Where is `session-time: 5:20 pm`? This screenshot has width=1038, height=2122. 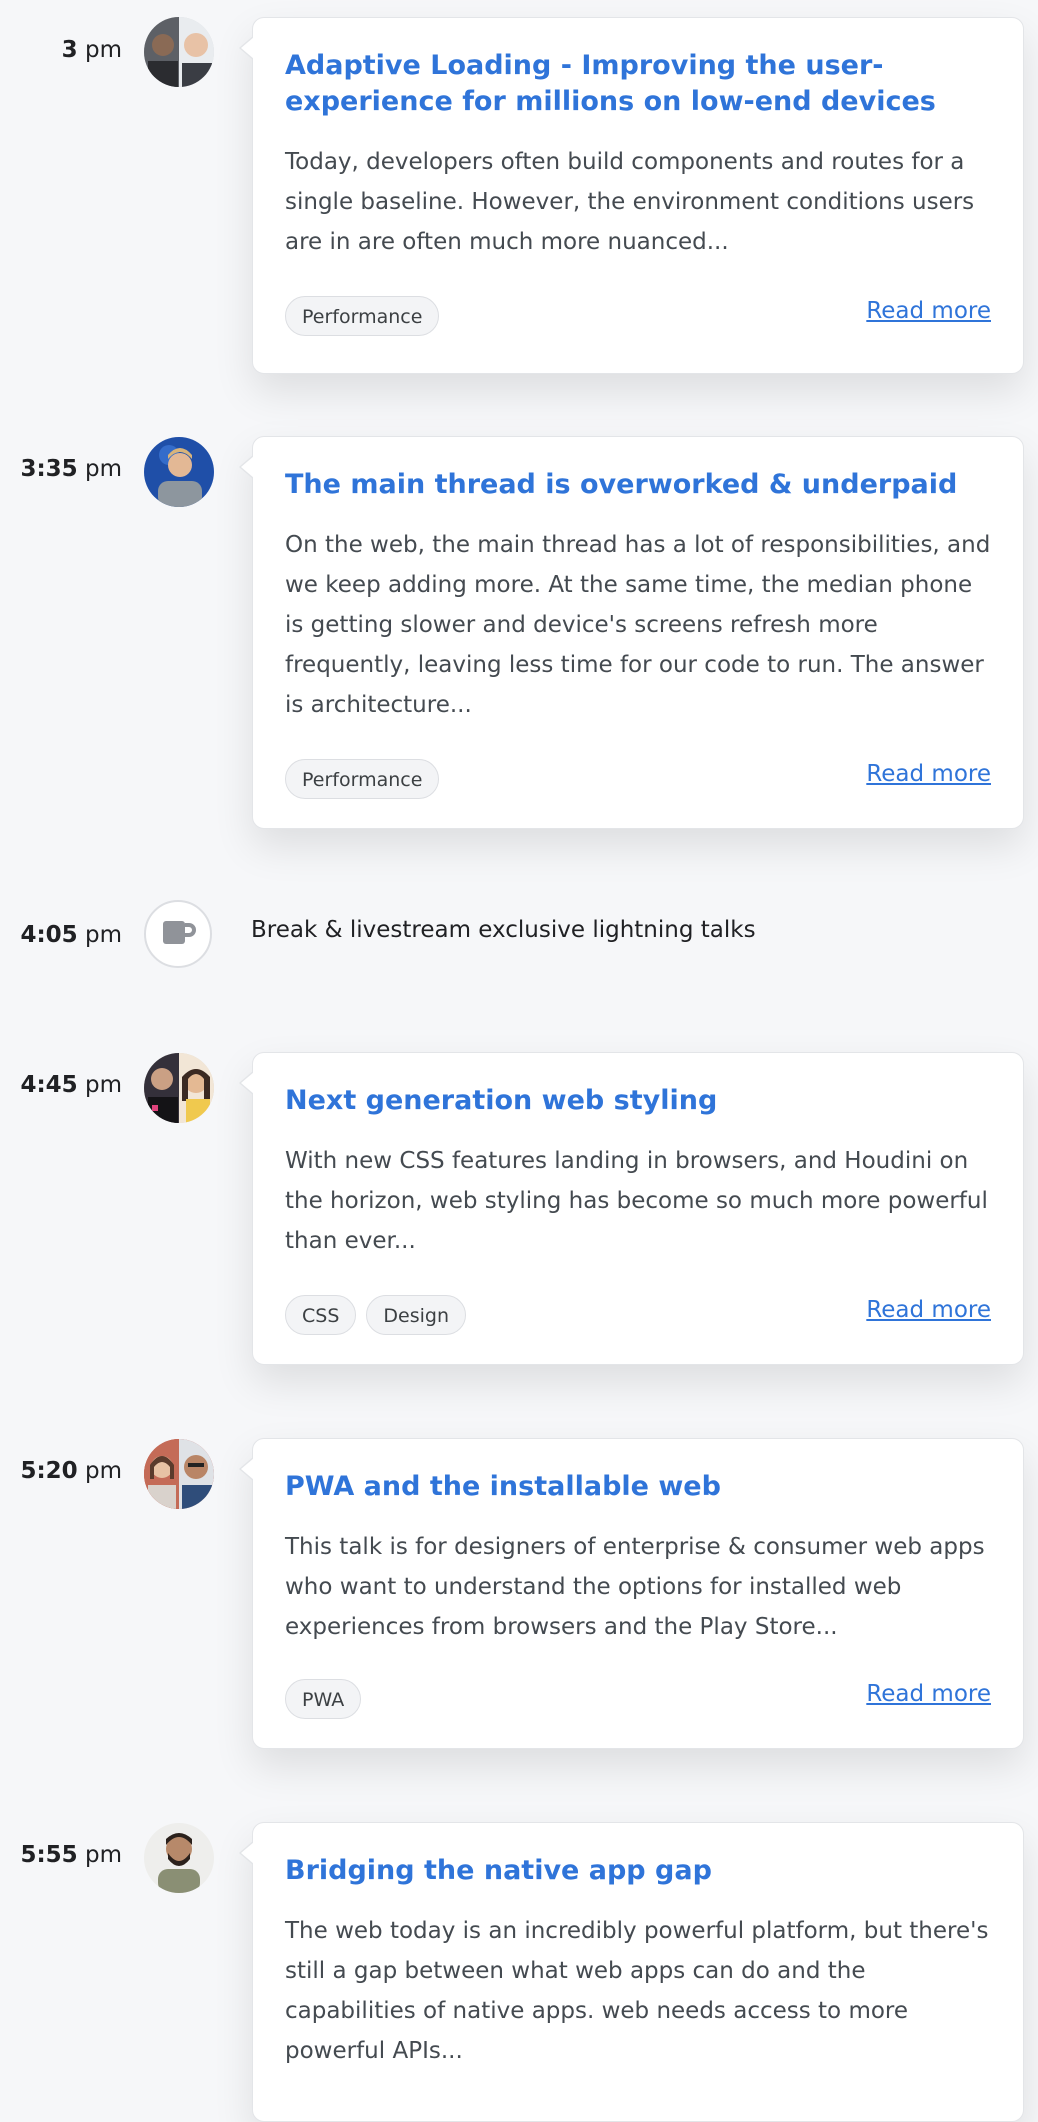
session-time: 5:20 pm is located at coordinates (71, 1471).